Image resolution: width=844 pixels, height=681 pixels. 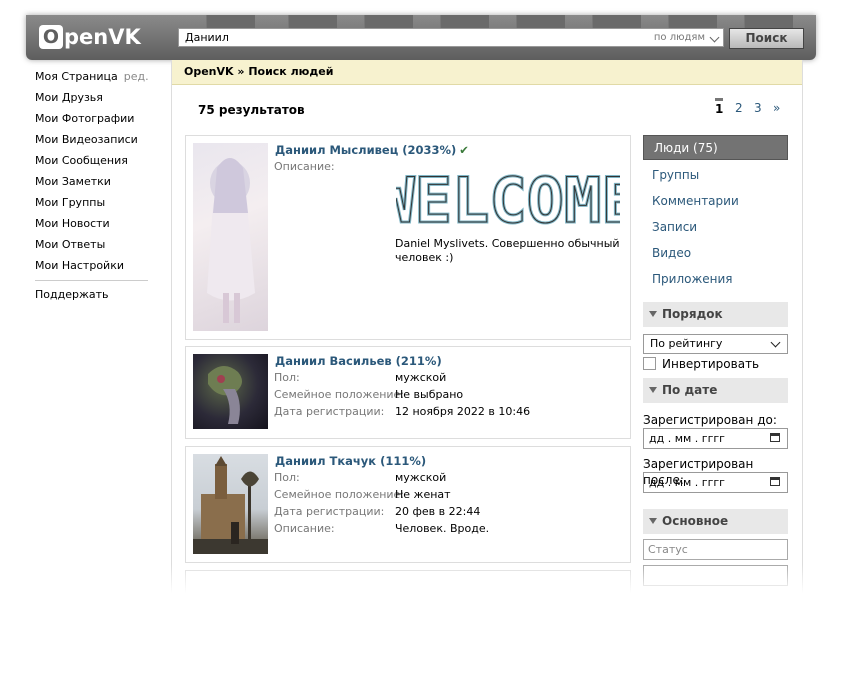 What do you see at coordinates (92, 226) in the screenshot?
I see `menu-item-news: Мои Новости` at bounding box center [92, 226].